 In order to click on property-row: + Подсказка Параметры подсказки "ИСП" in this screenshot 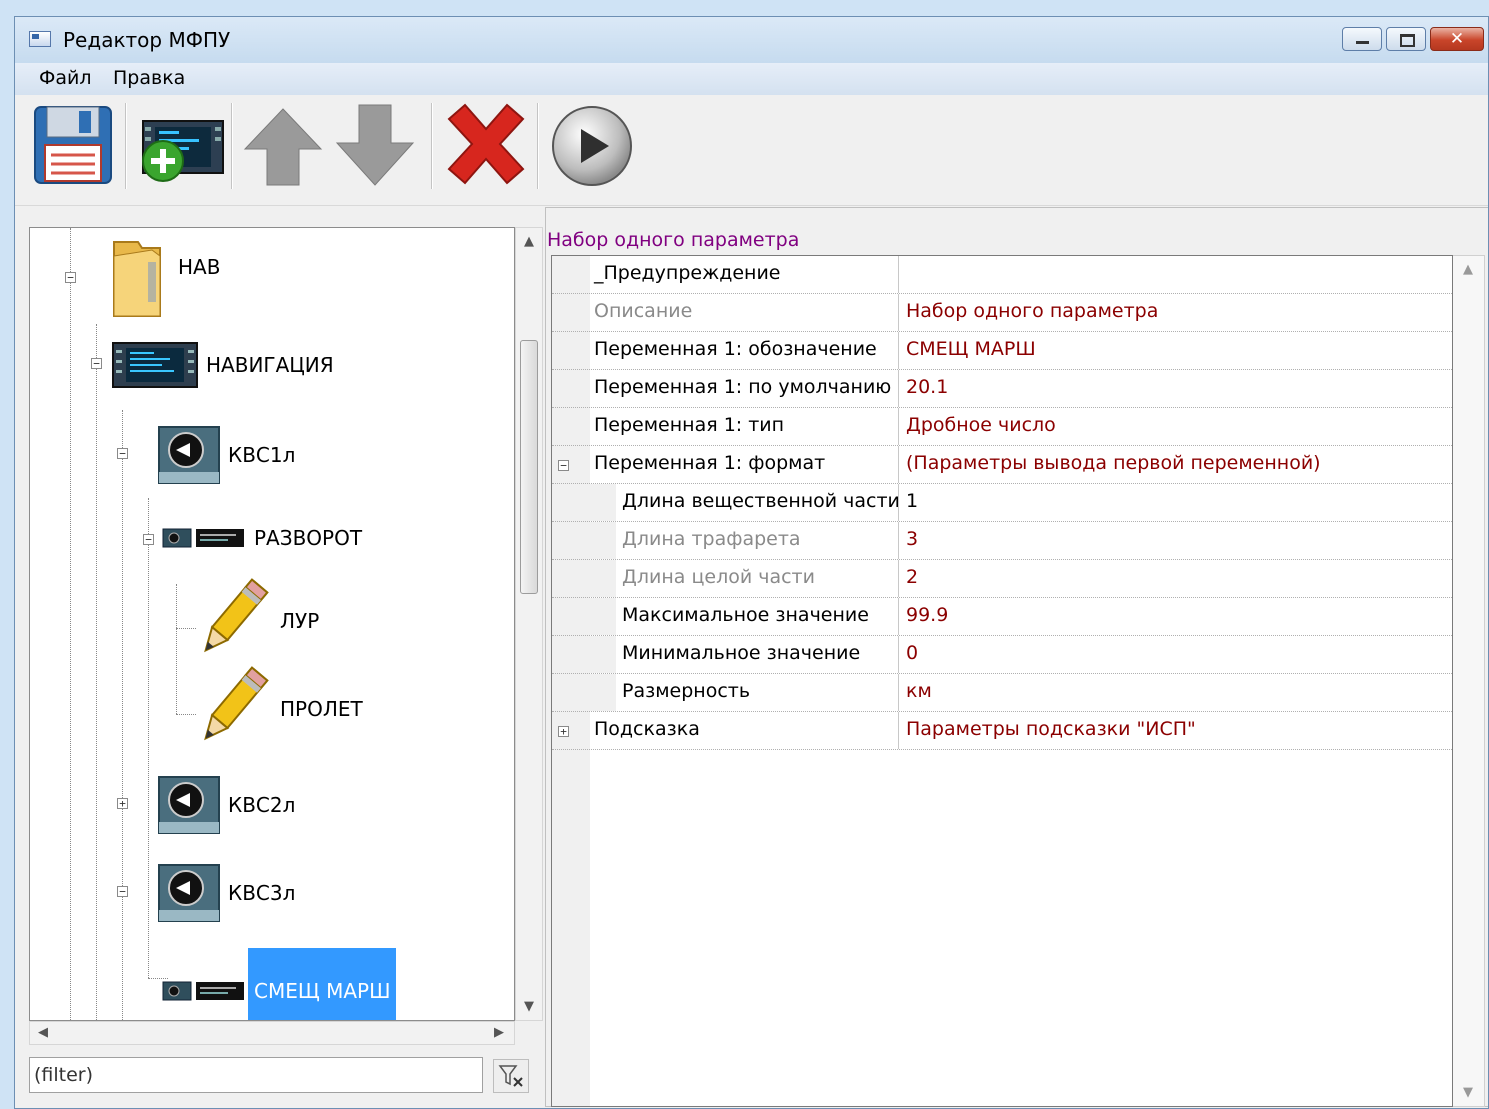, I will do `click(1002, 731)`.